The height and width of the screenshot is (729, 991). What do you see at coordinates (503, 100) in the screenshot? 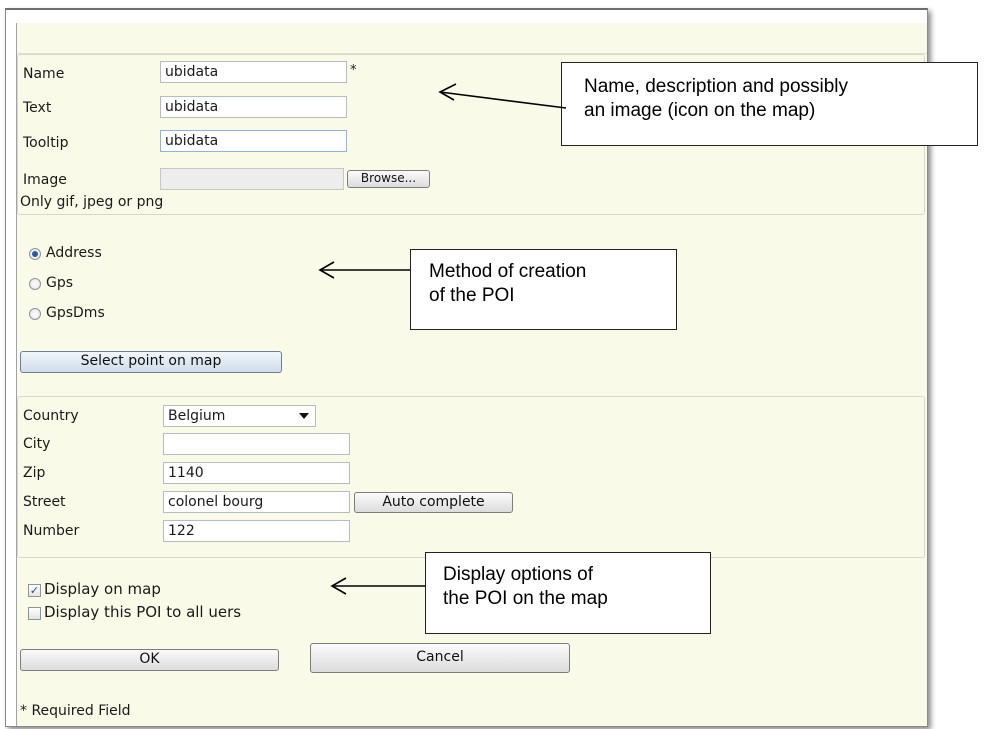
I see `arrow-identity` at bounding box center [503, 100].